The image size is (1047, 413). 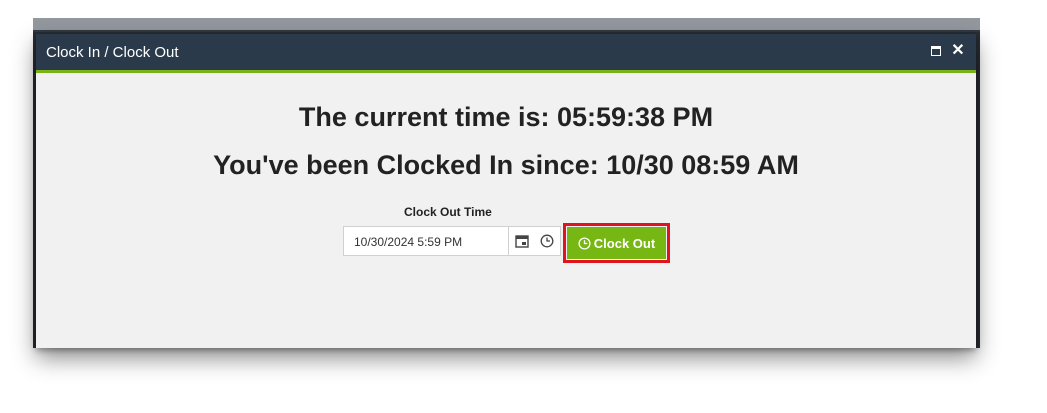 I want to click on maximize-icon, so click(x=936, y=51).